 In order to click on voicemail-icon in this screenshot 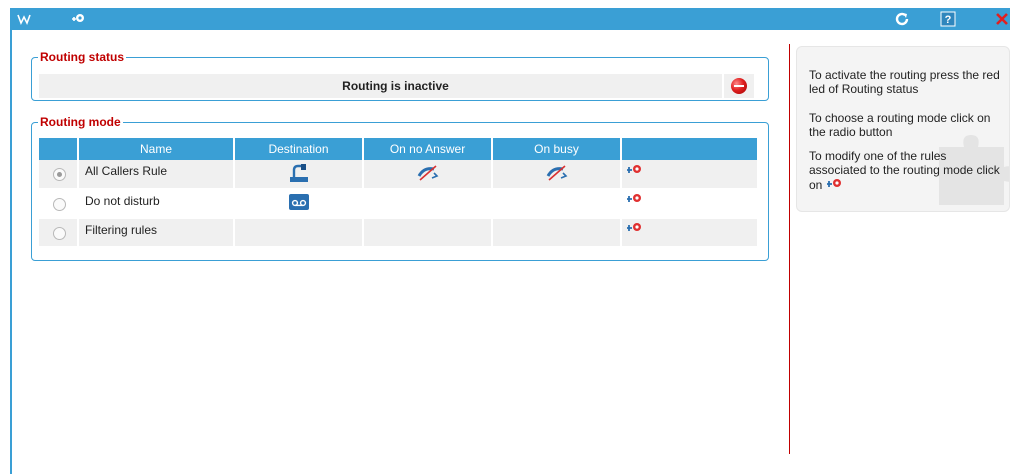, I will do `click(299, 202)`.